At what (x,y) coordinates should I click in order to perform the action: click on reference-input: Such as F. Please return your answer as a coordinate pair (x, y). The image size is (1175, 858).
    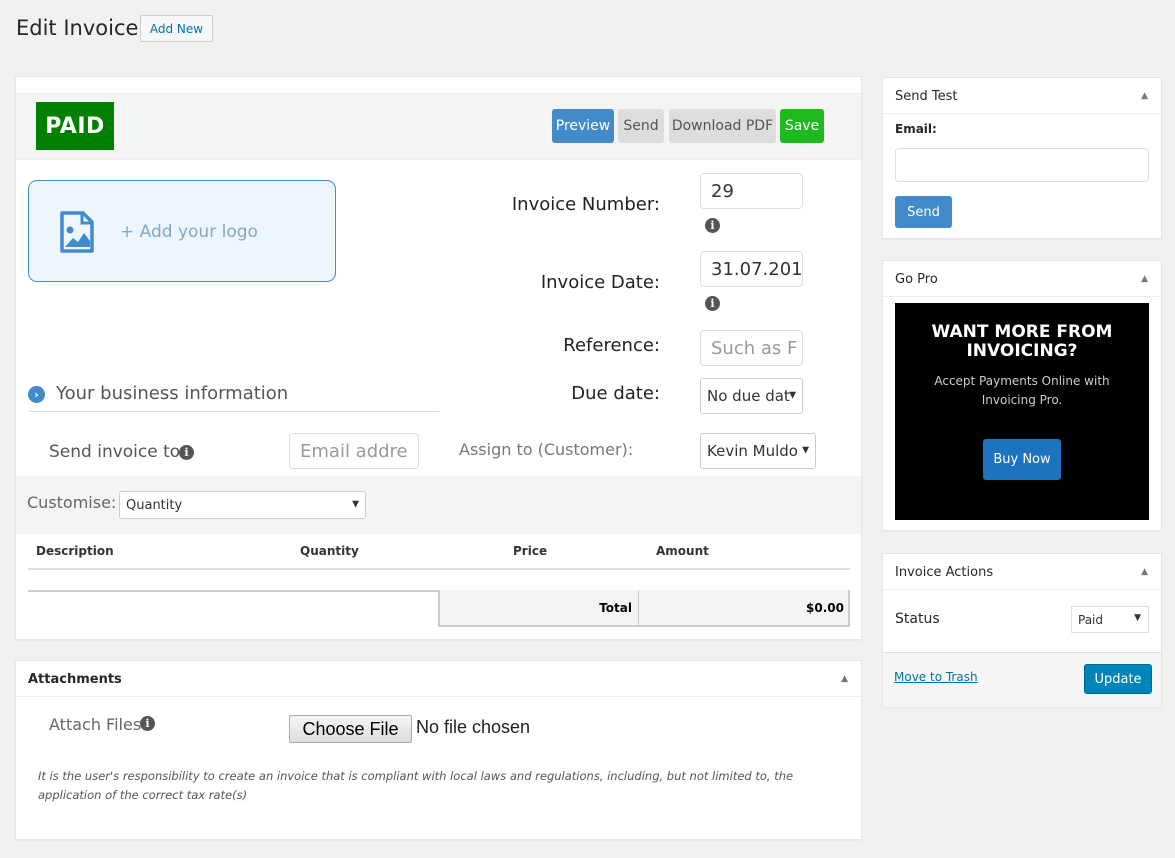
    Looking at the image, I should click on (751, 348).